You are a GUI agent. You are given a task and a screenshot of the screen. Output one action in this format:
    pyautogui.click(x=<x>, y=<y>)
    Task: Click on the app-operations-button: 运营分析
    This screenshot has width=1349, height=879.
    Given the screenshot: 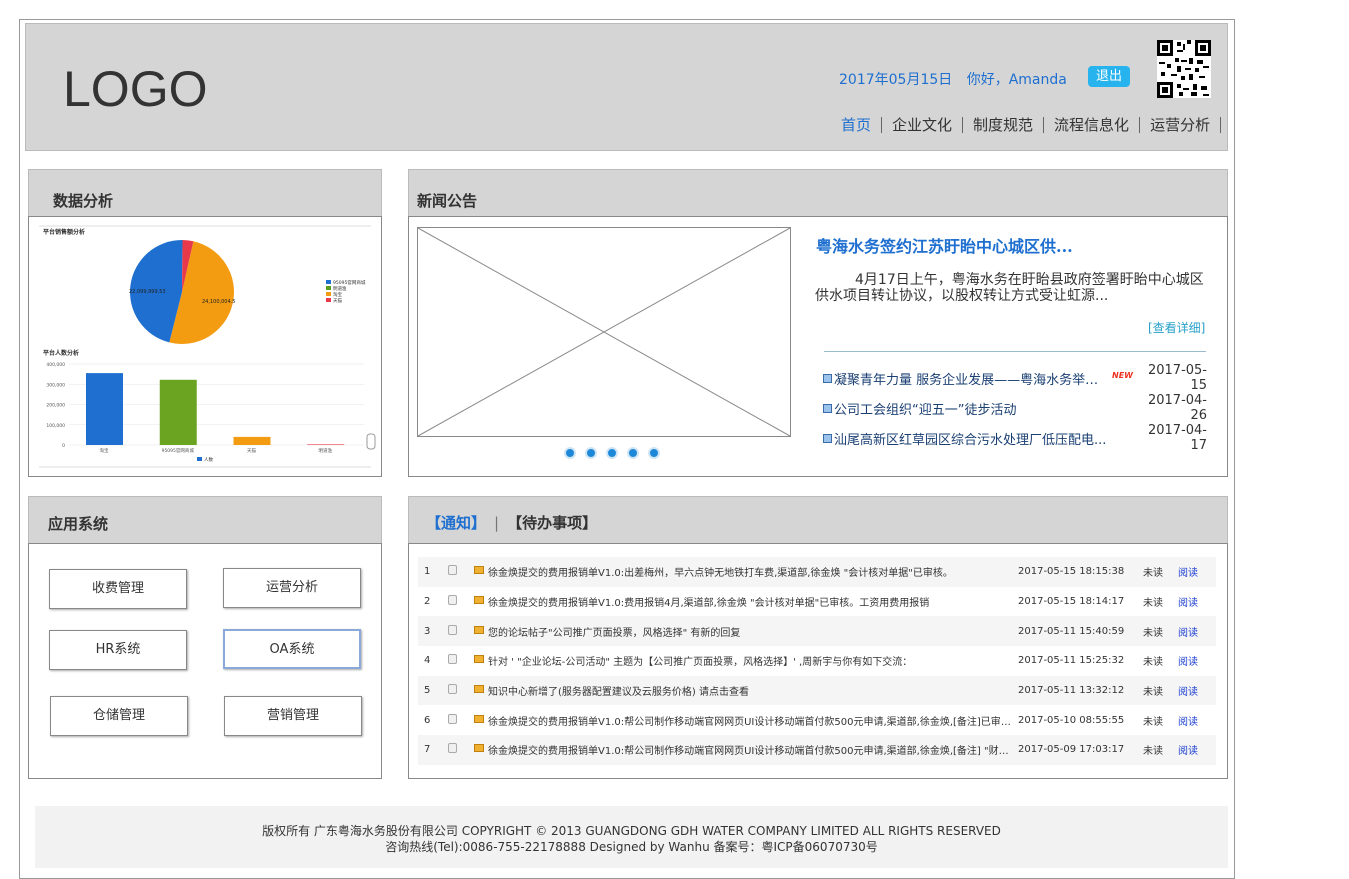 What is the action you would take?
    pyautogui.click(x=292, y=588)
    